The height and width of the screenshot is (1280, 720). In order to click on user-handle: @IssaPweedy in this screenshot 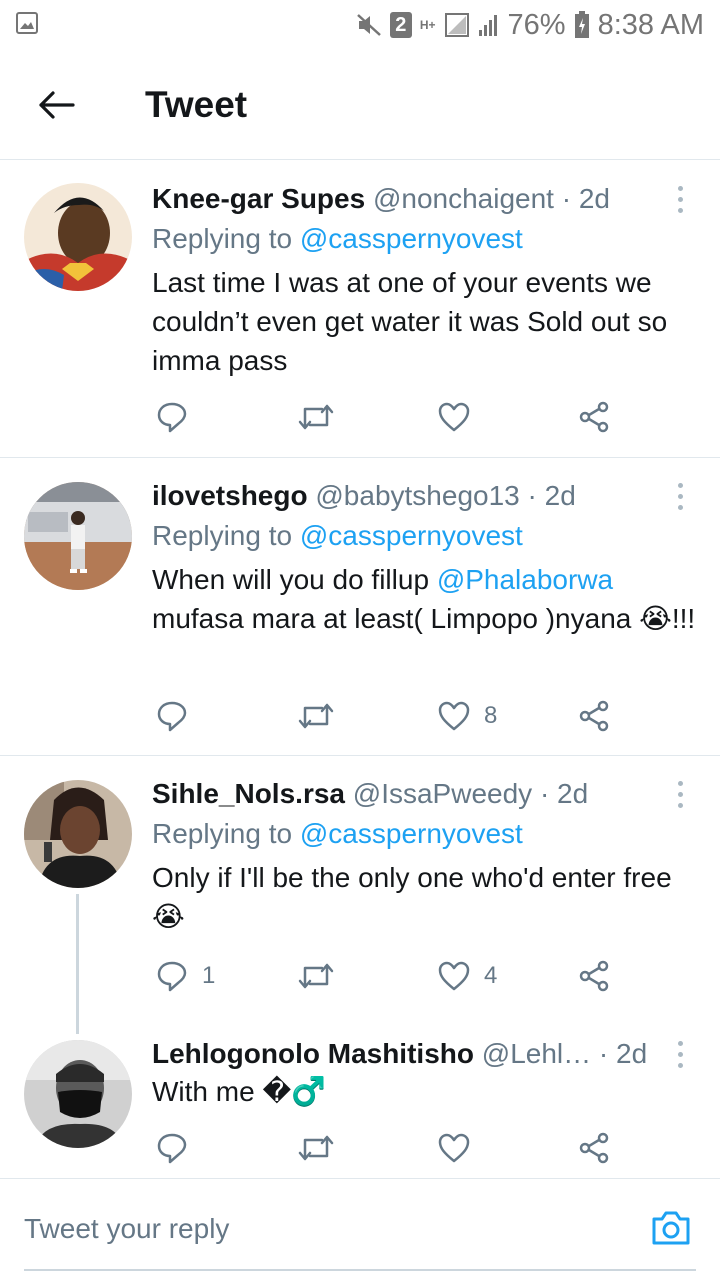, I will do `click(442, 793)`.